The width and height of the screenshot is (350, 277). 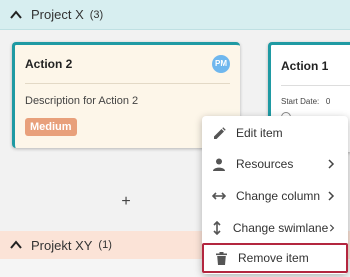 What do you see at coordinates (217, 228) in the screenshot?
I see `vertical-arrows-icon` at bounding box center [217, 228].